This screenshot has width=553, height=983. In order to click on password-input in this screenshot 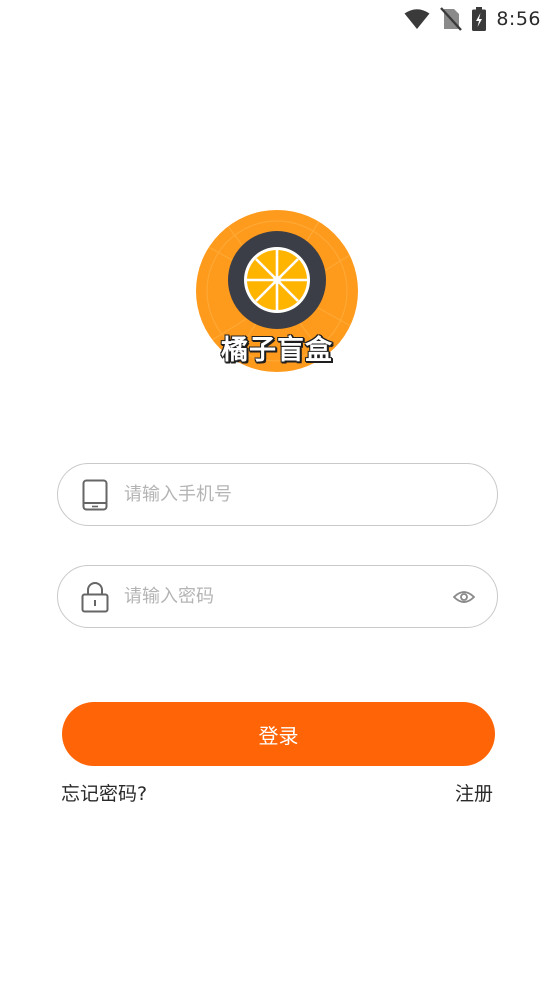, I will do `click(286, 596)`.